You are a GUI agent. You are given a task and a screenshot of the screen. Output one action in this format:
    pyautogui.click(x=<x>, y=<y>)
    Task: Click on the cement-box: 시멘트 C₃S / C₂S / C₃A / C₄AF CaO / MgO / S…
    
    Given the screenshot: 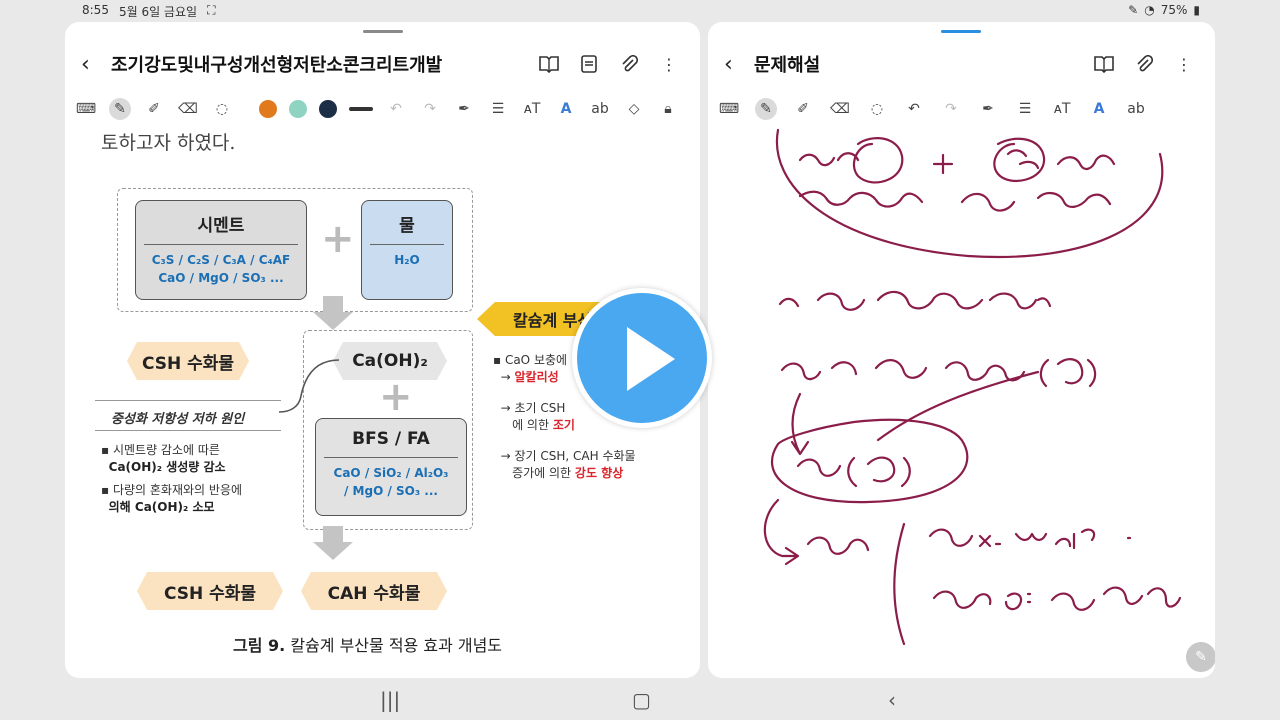 What is the action you would take?
    pyautogui.click(x=221, y=250)
    